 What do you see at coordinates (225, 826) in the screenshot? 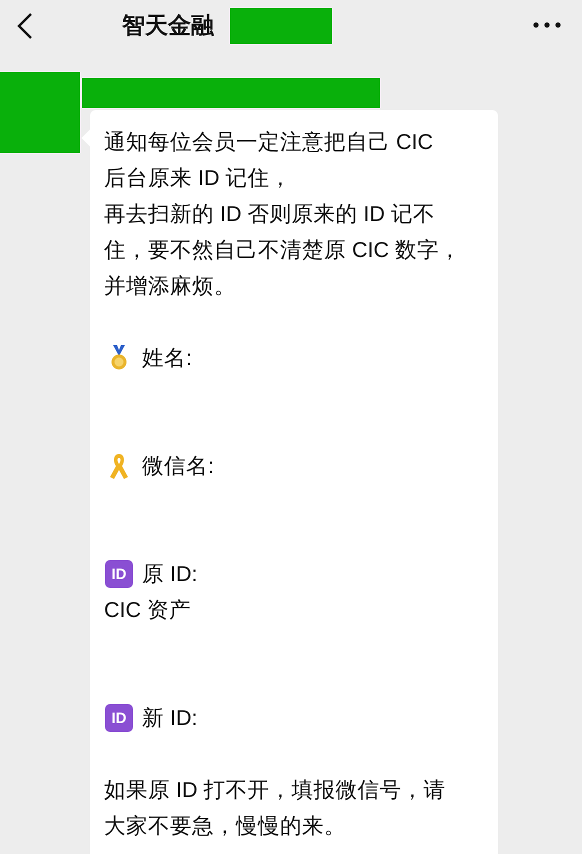
I see `message-text: 大家不要急，慢慢的来。` at bounding box center [225, 826].